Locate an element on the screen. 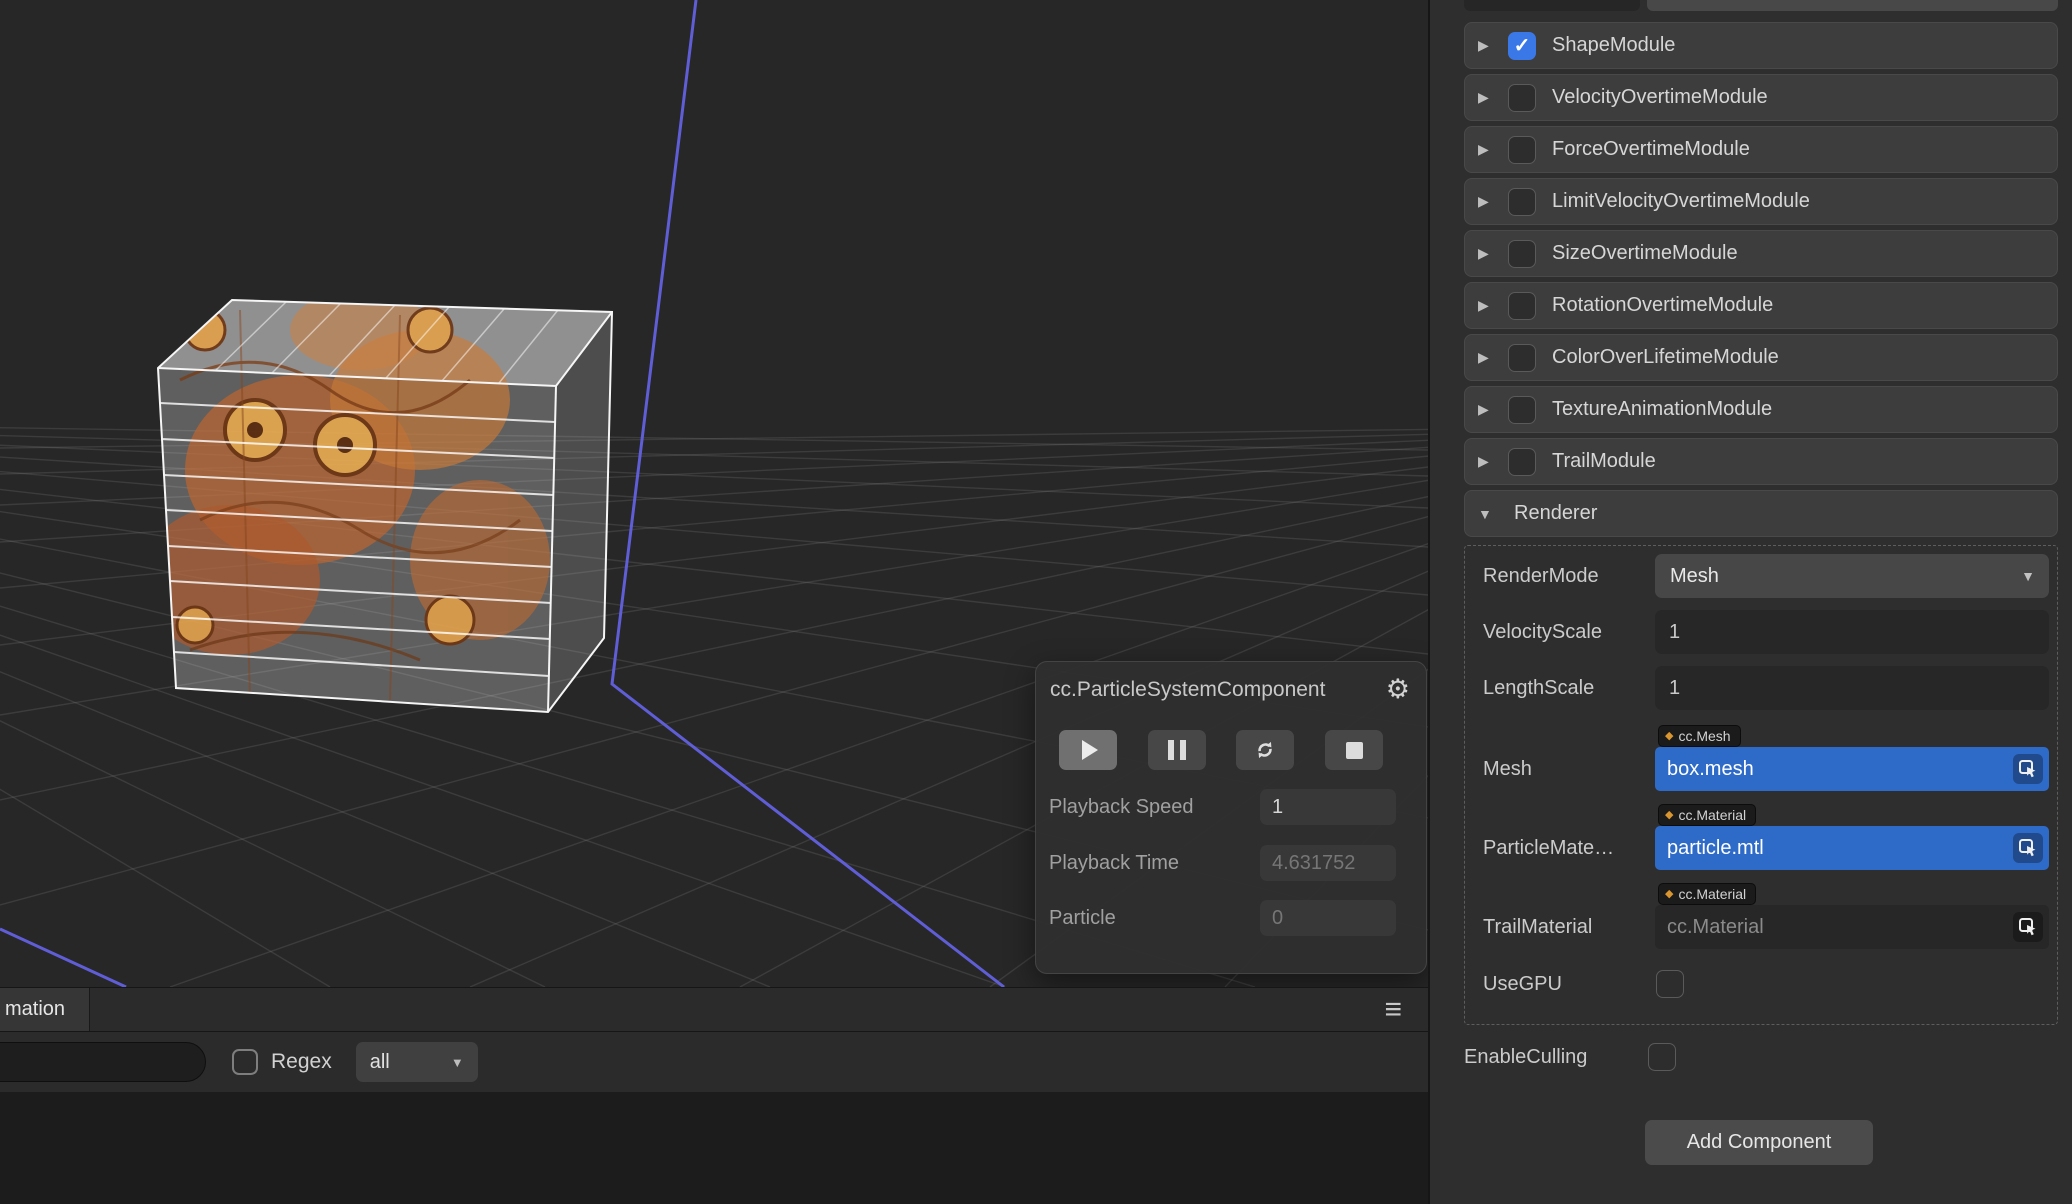 This screenshot has width=2072, height=1204. enableculling-checkbox is located at coordinates (1662, 1057).